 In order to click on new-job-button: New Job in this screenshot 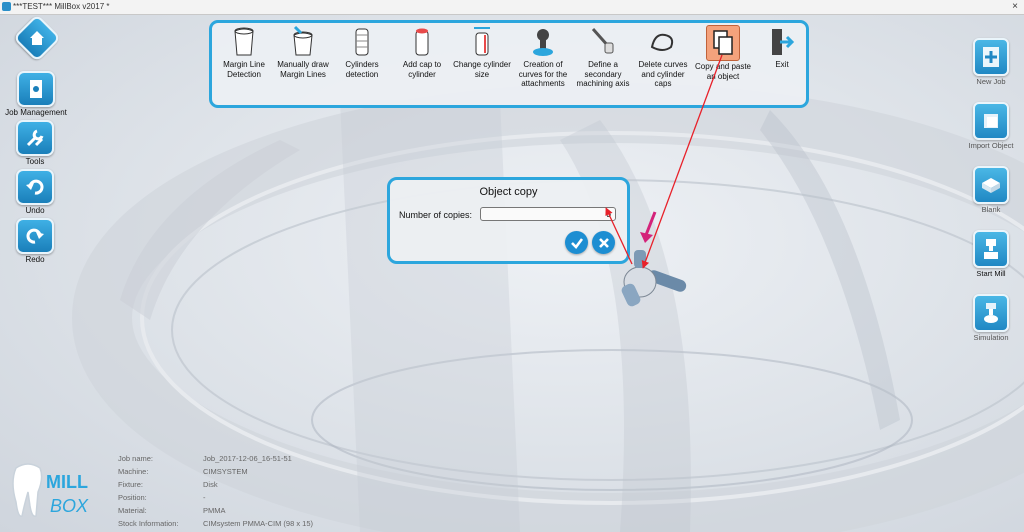, I will do `click(991, 62)`.